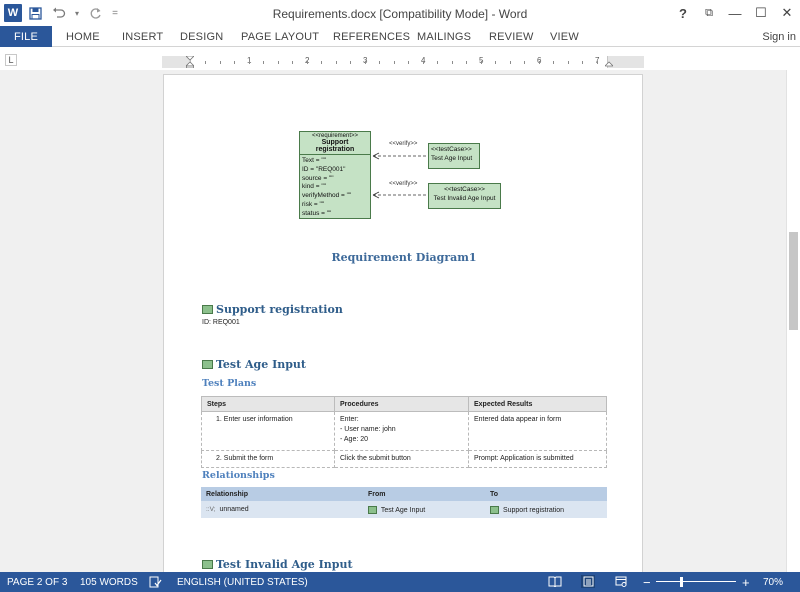 The width and height of the screenshot is (800, 592). Describe the element at coordinates (201, 36) in the screenshot. I see `tab-design: DESIGN` at that location.